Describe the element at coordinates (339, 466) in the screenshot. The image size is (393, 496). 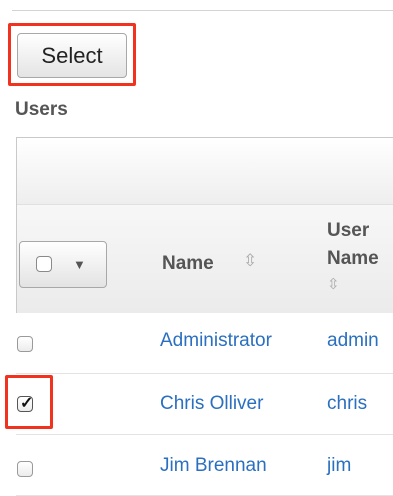
I see `row-user-name-link: jim` at that location.